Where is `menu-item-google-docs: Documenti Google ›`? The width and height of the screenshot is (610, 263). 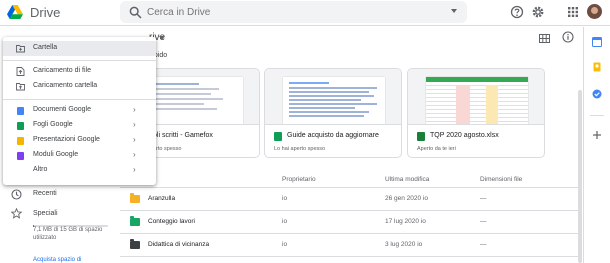
menu-item-google-docs: Documenti Google › is located at coordinates (79, 110).